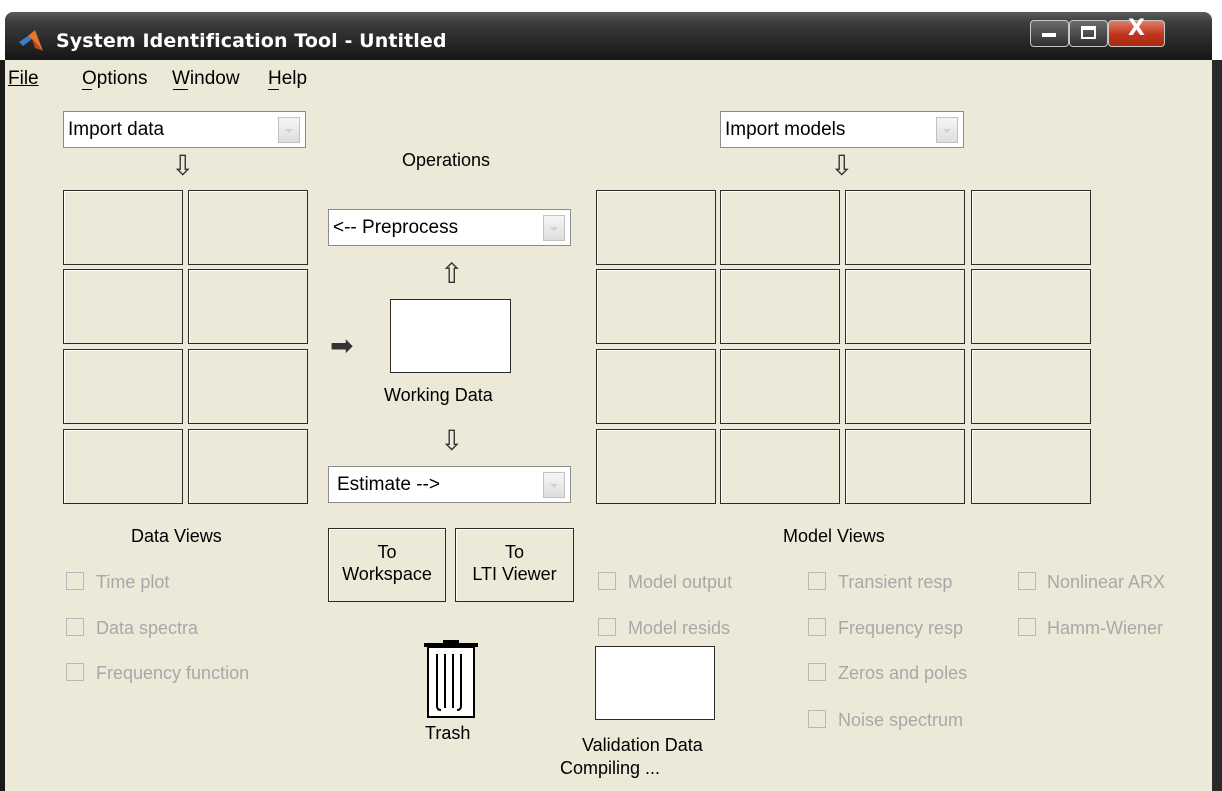  Describe the element at coordinates (184, 129) in the screenshot. I see `import-data-popup: Import data` at that location.